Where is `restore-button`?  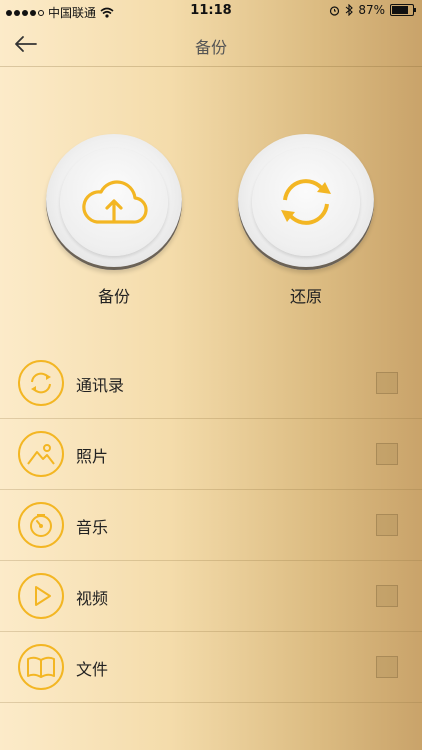
restore-button is located at coordinates (306, 202).